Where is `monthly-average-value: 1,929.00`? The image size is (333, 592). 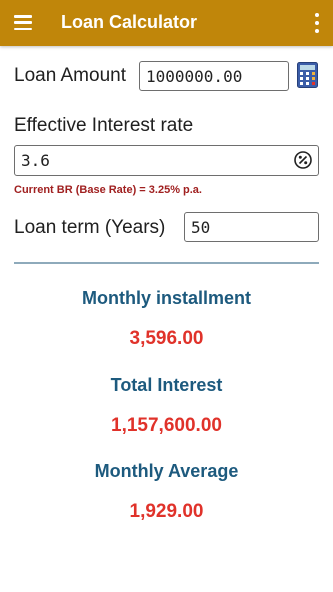
monthly-average-value: 1,929.00 is located at coordinates (166, 511).